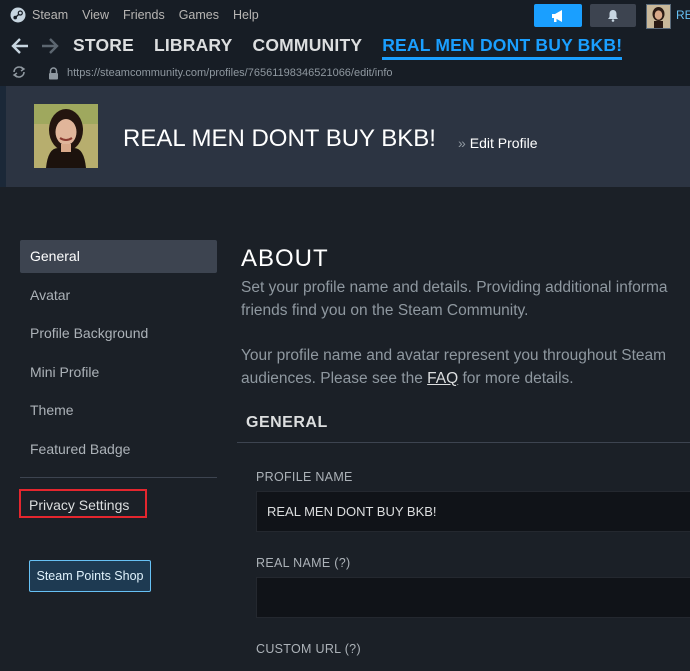  Describe the element at coordinates (118, 449) in the screenshot. I see `sidebar-item-featured-badge: Featured Badge` at that location.